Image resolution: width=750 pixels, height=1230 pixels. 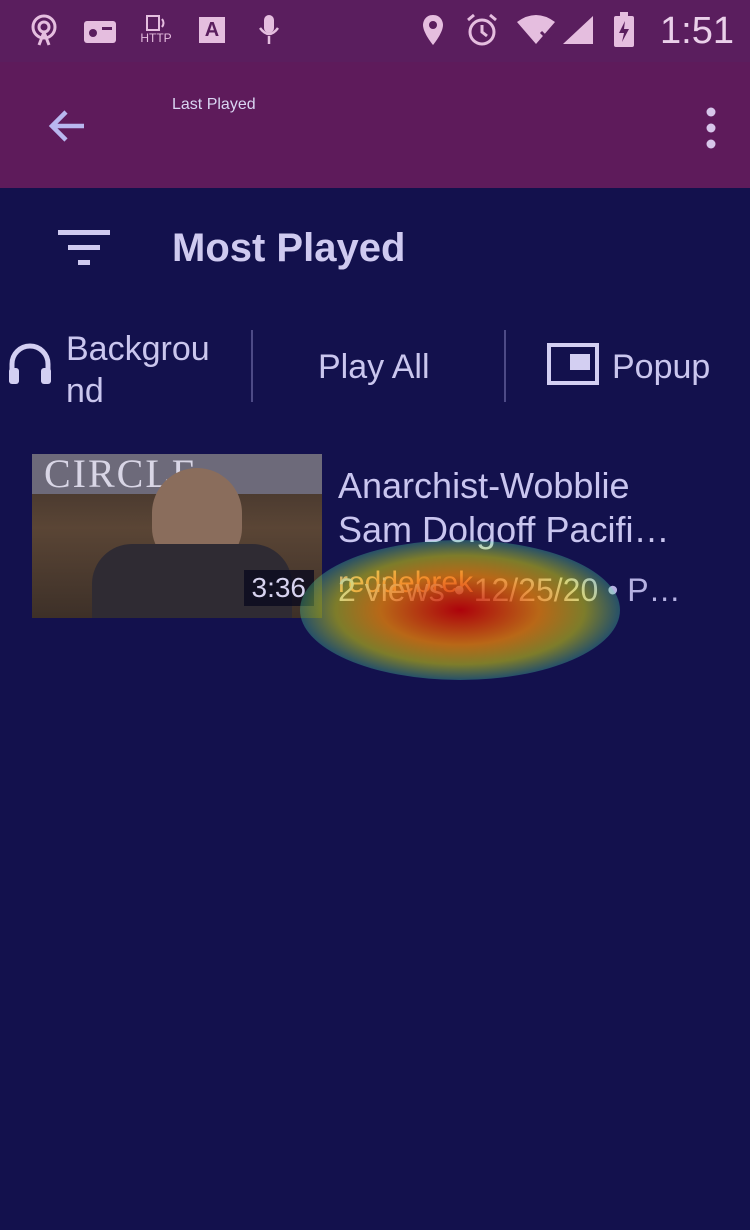 What do you see at coordinates (269, 30) in the screenshot?
I see `mic-icon` at bounding box center [269, 30].